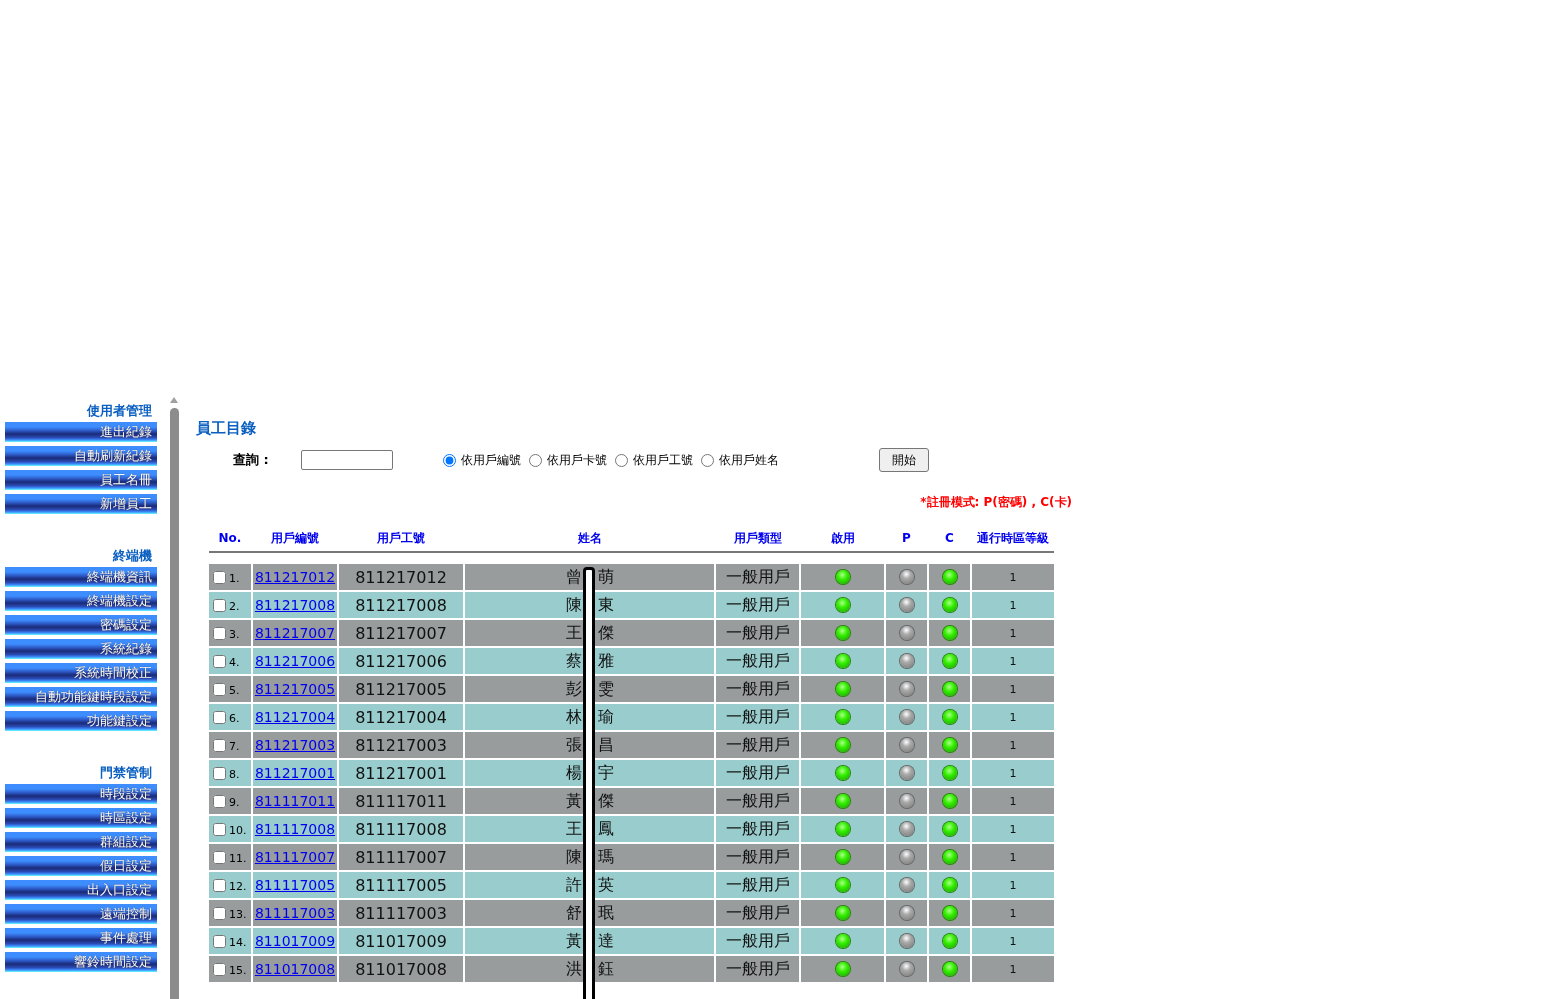 This screenshot has width=1565, height=999. Describe the element at coordinates (949, 538) in the screenshot. I see `column-header: C` at that location.